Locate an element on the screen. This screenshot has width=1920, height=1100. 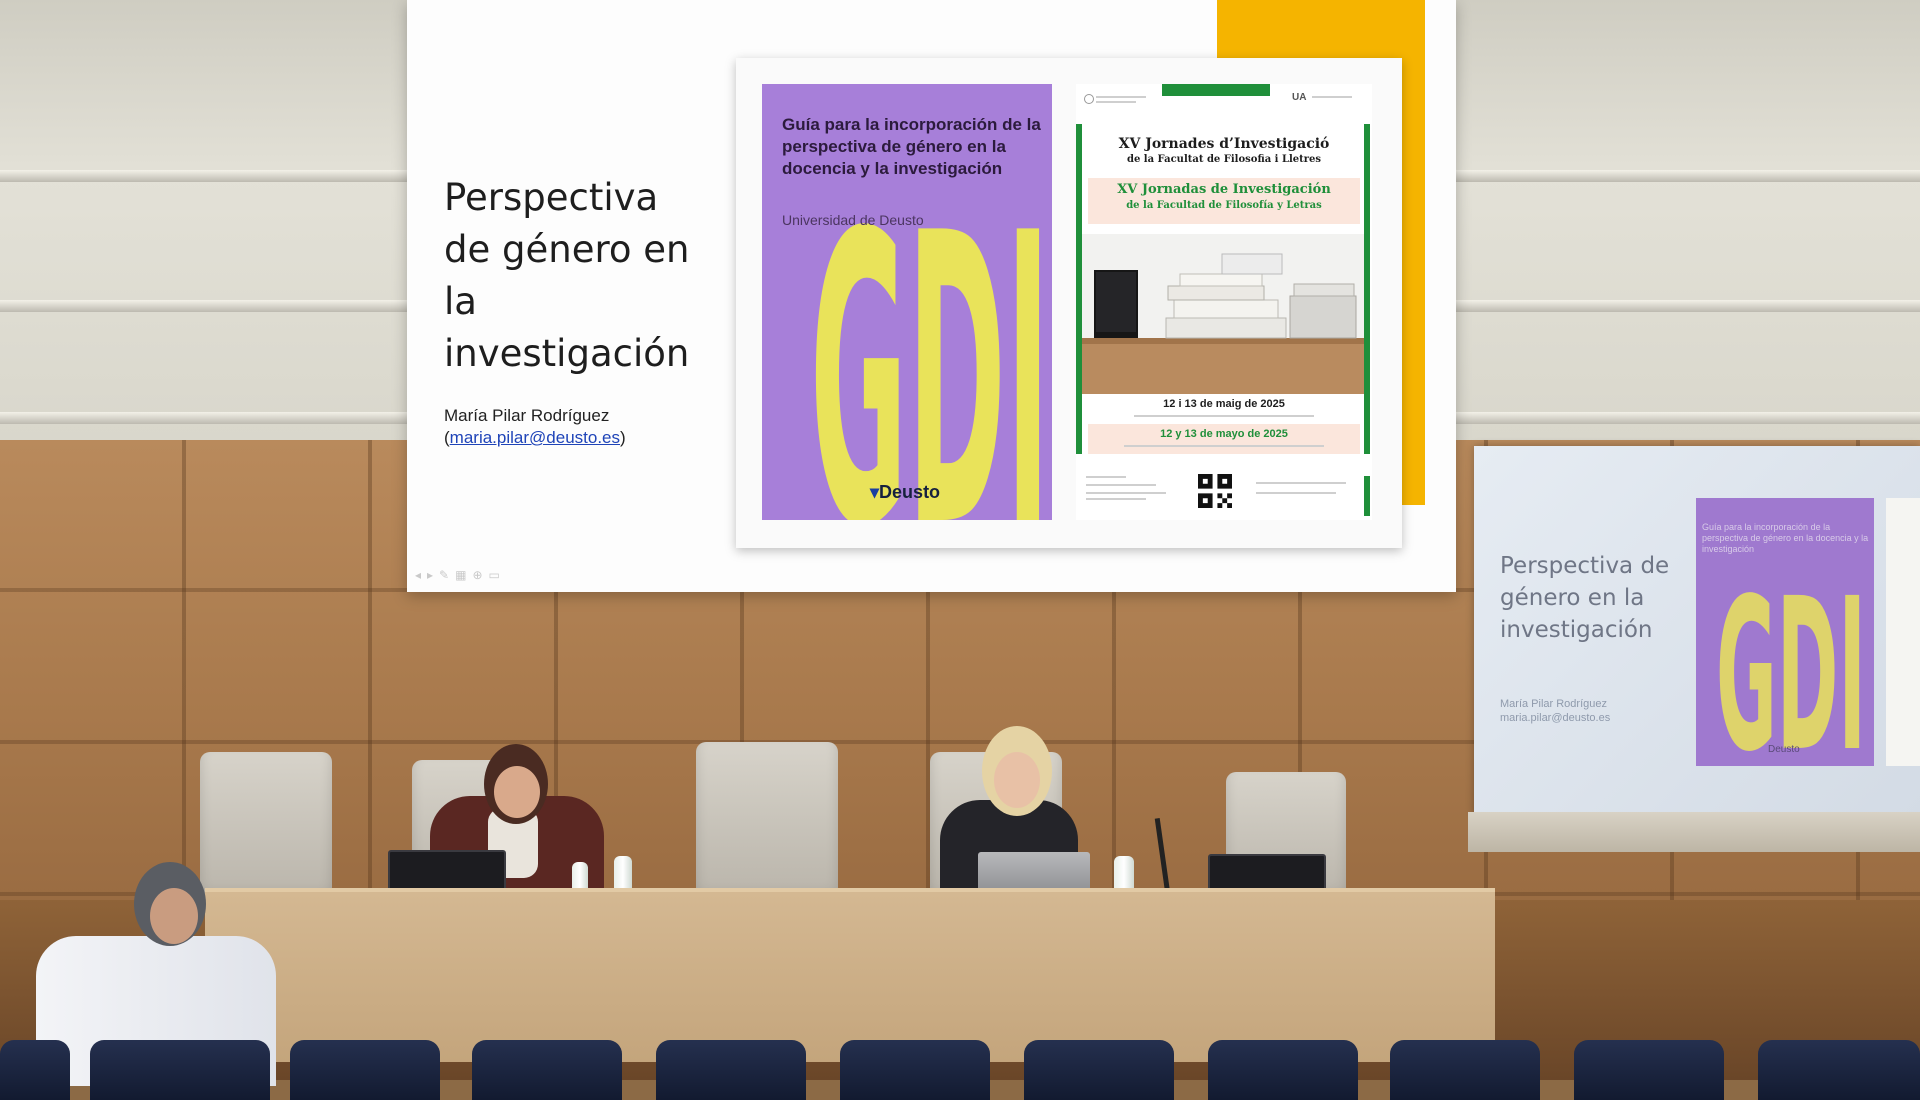
poster-dates-es: 12 y 13 de mayo de 2025 is located at coordinates (1224, 434).